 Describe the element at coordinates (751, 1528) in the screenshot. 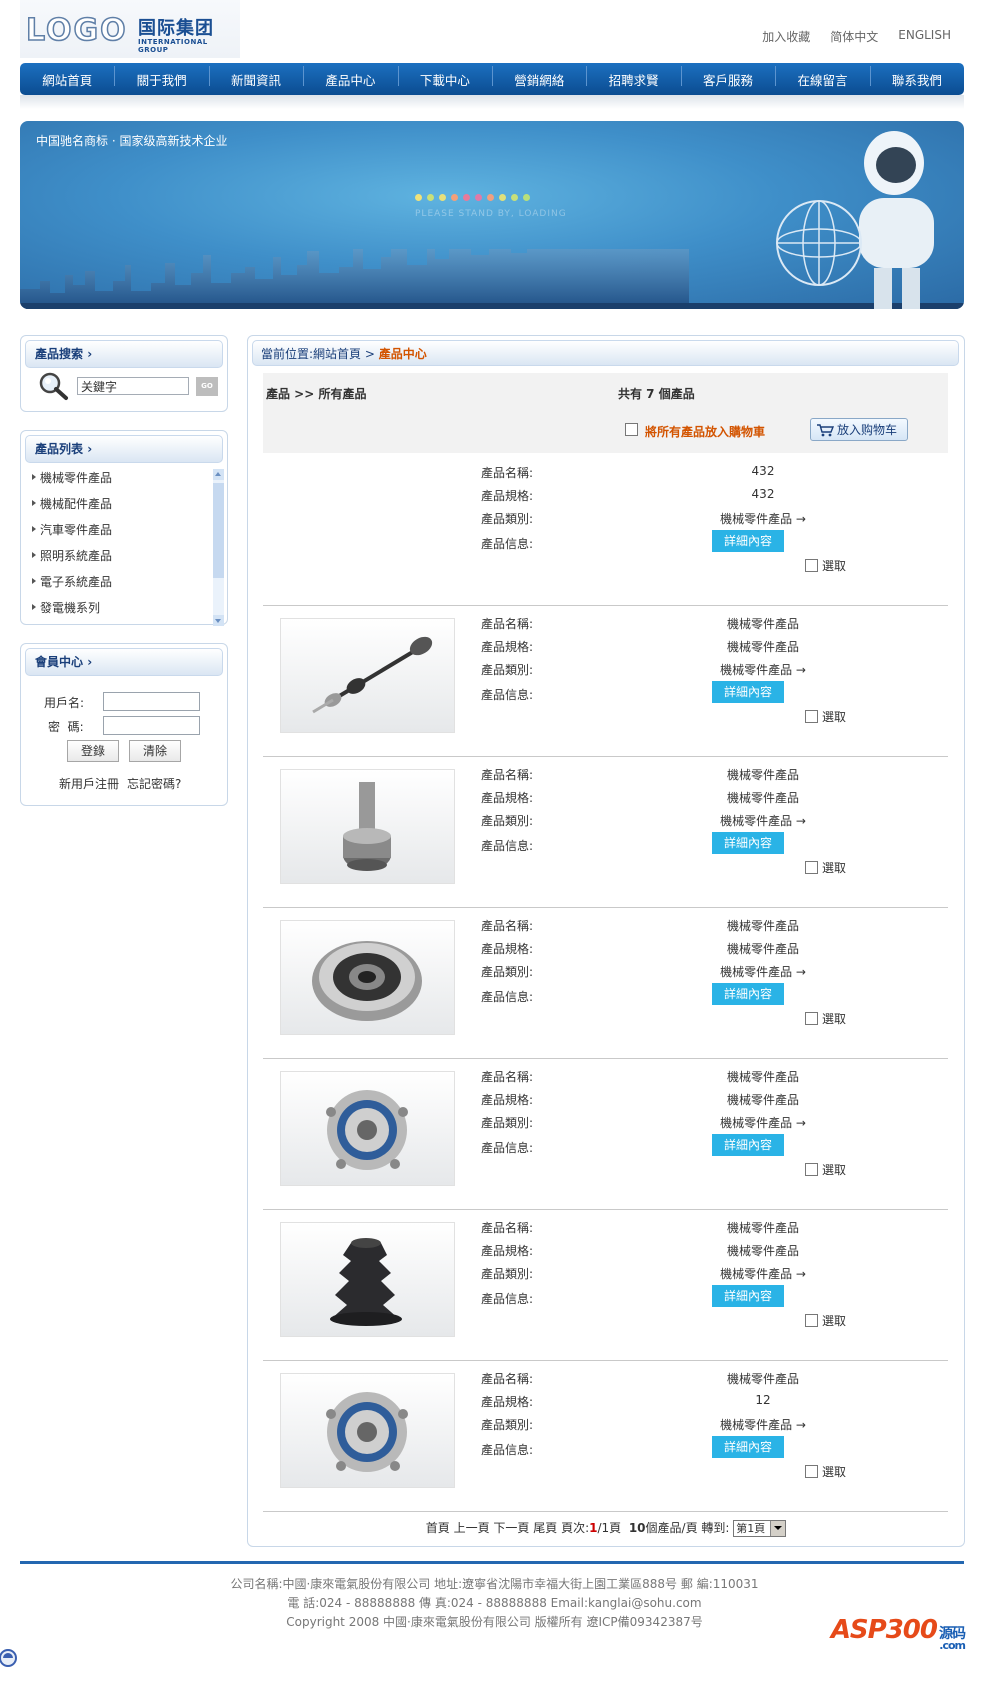

I see `page-jump-value: 第1頁` at that location.